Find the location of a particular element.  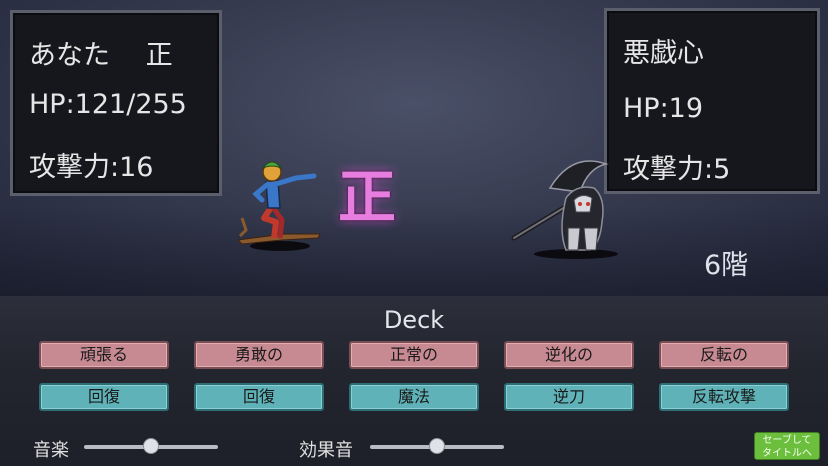

sfx-label: 効果音 is located at coordinates (326, 450).